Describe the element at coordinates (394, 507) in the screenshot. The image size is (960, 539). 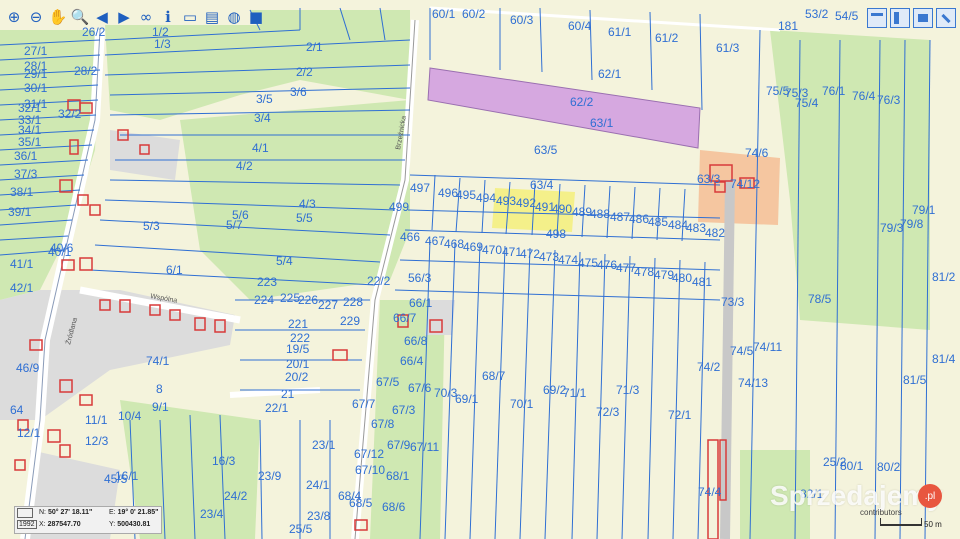
I see `parcel-label: 68/6` at that location.